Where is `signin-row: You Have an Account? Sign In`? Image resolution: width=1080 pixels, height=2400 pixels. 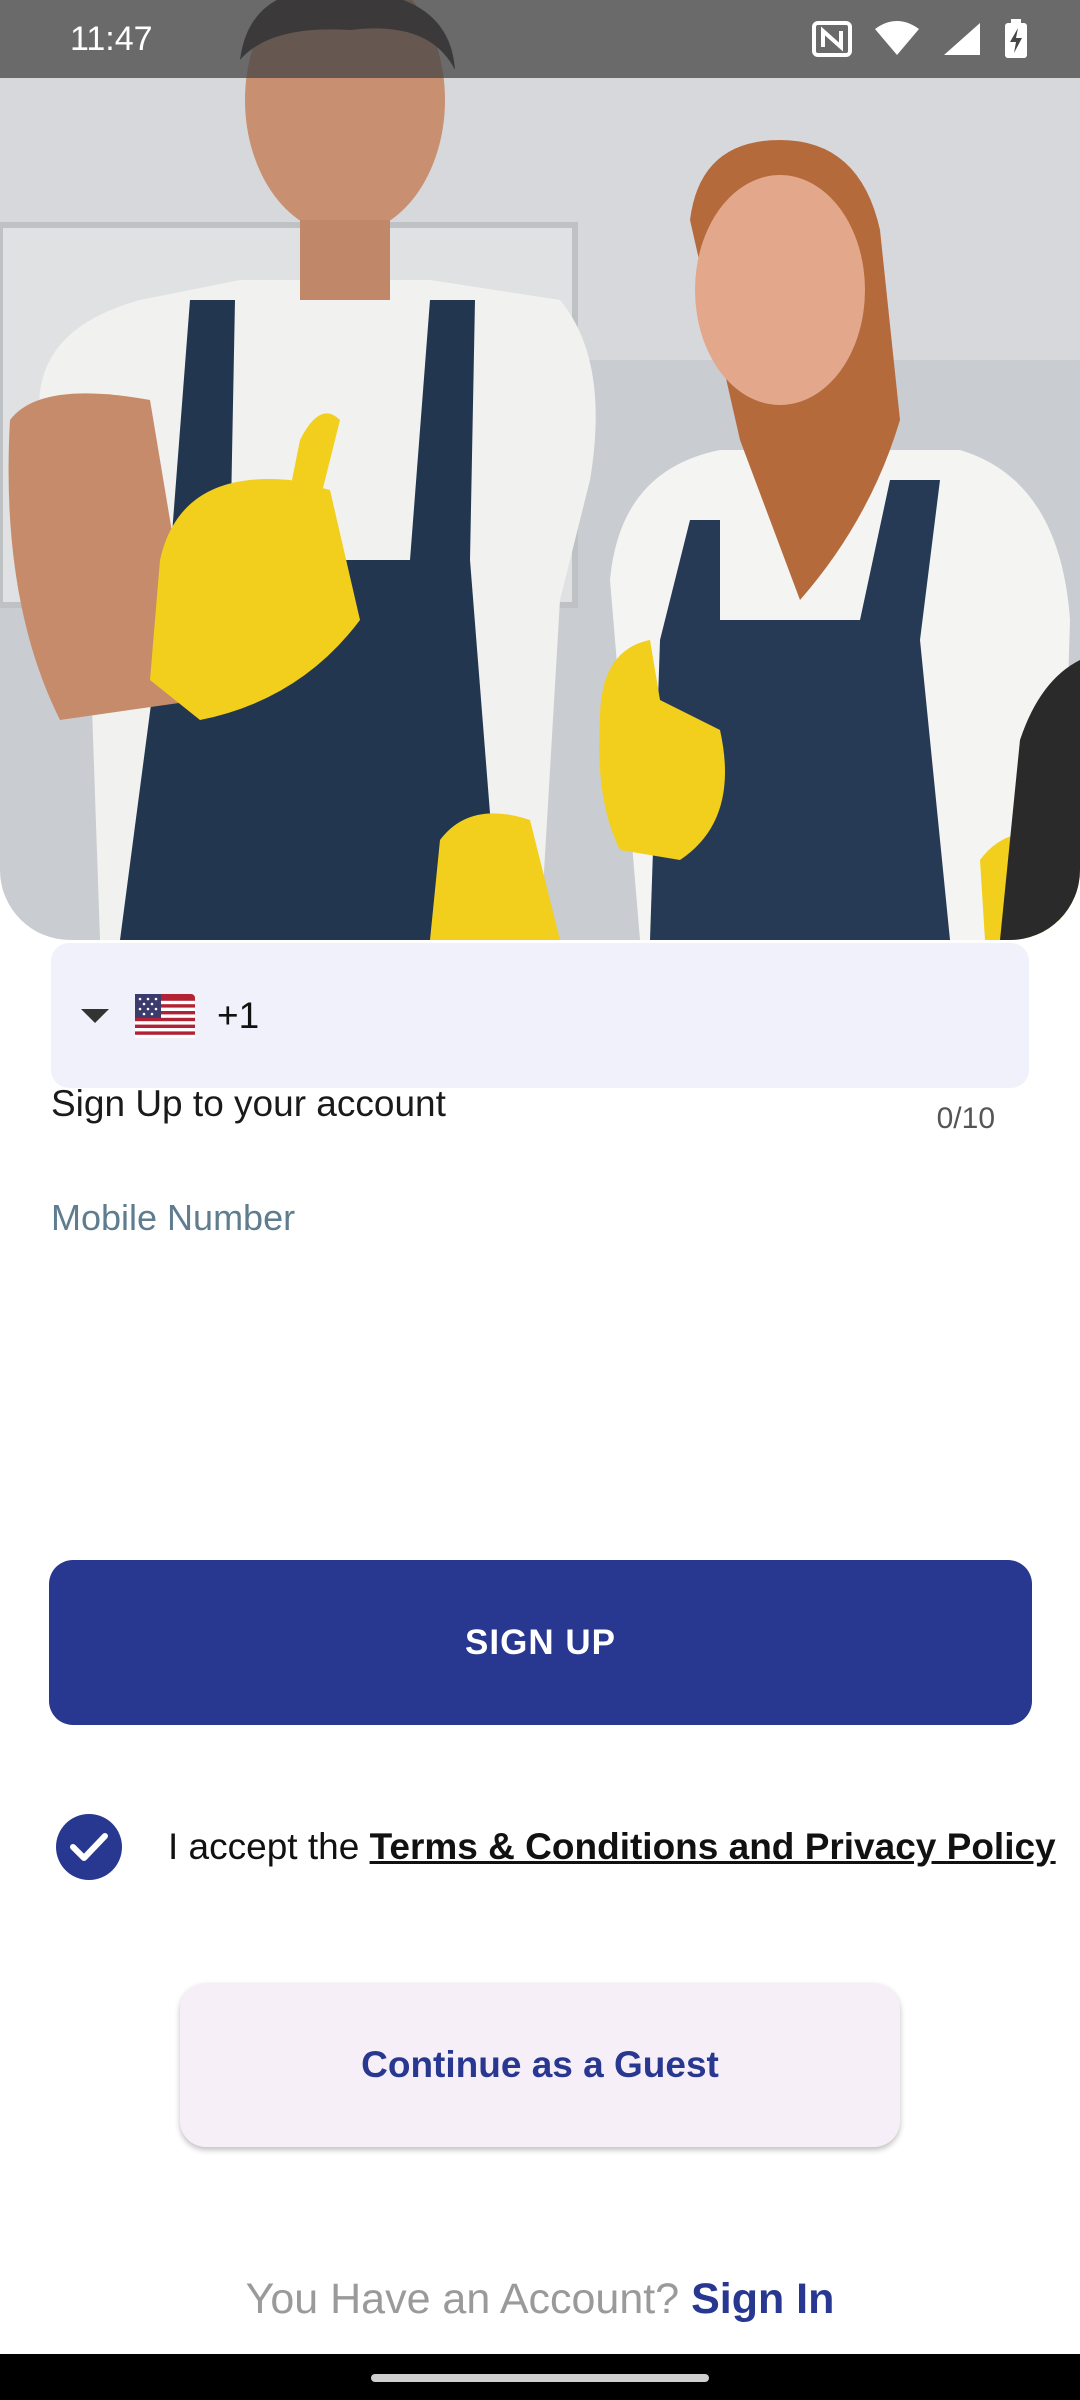 signin-row: You Have an Account? Sign In is located at coordinates (540, 2299).